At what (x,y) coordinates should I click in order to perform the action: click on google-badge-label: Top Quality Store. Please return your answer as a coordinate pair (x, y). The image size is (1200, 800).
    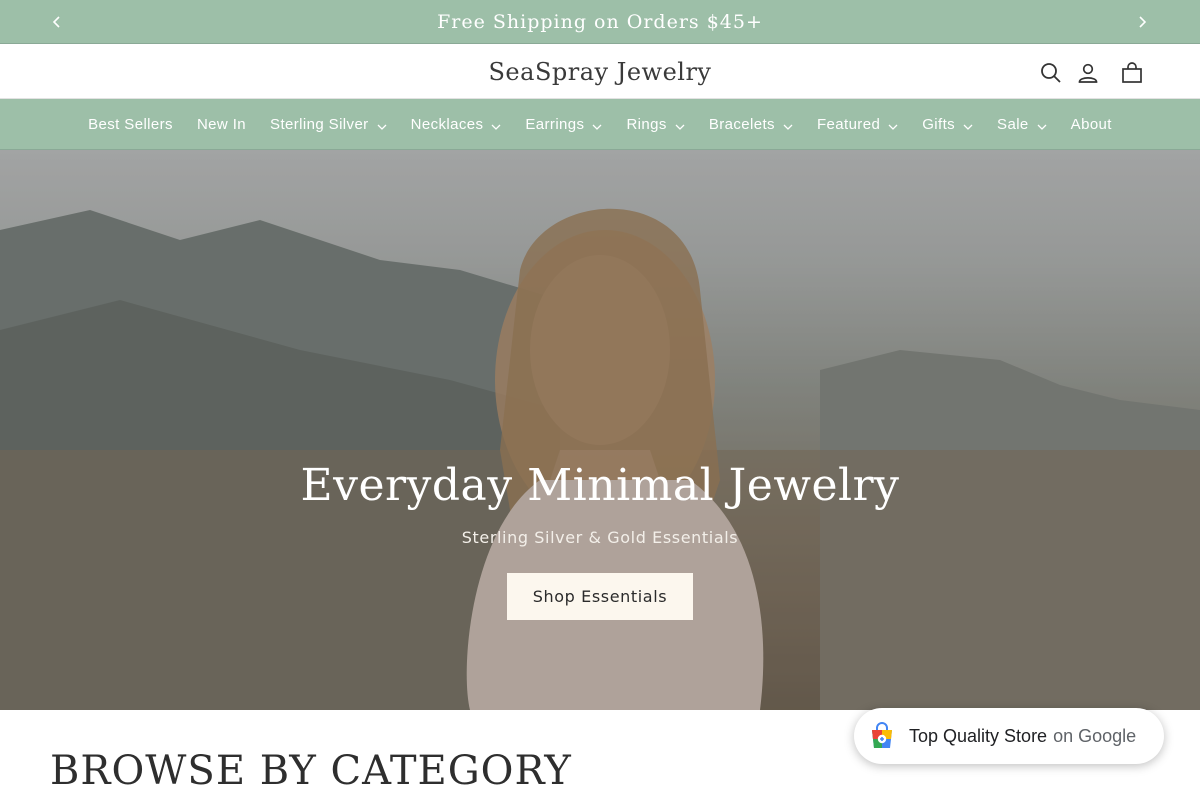
    Looking at the image, I should click on (978, 735).